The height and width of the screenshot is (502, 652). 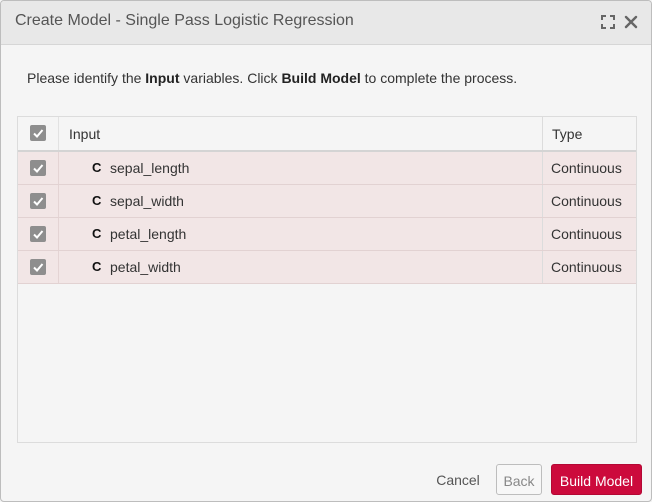 I want to click on cancel-button: Cancel, so click(x=458, y=479).